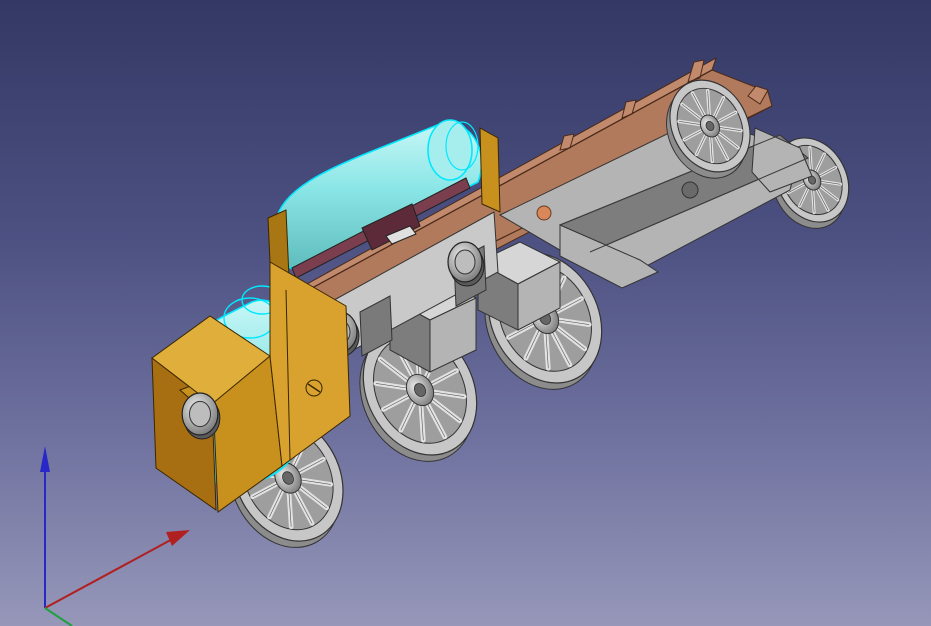 The image size is (931, 626). I want to click on bracket-screw, so click(314, 388).